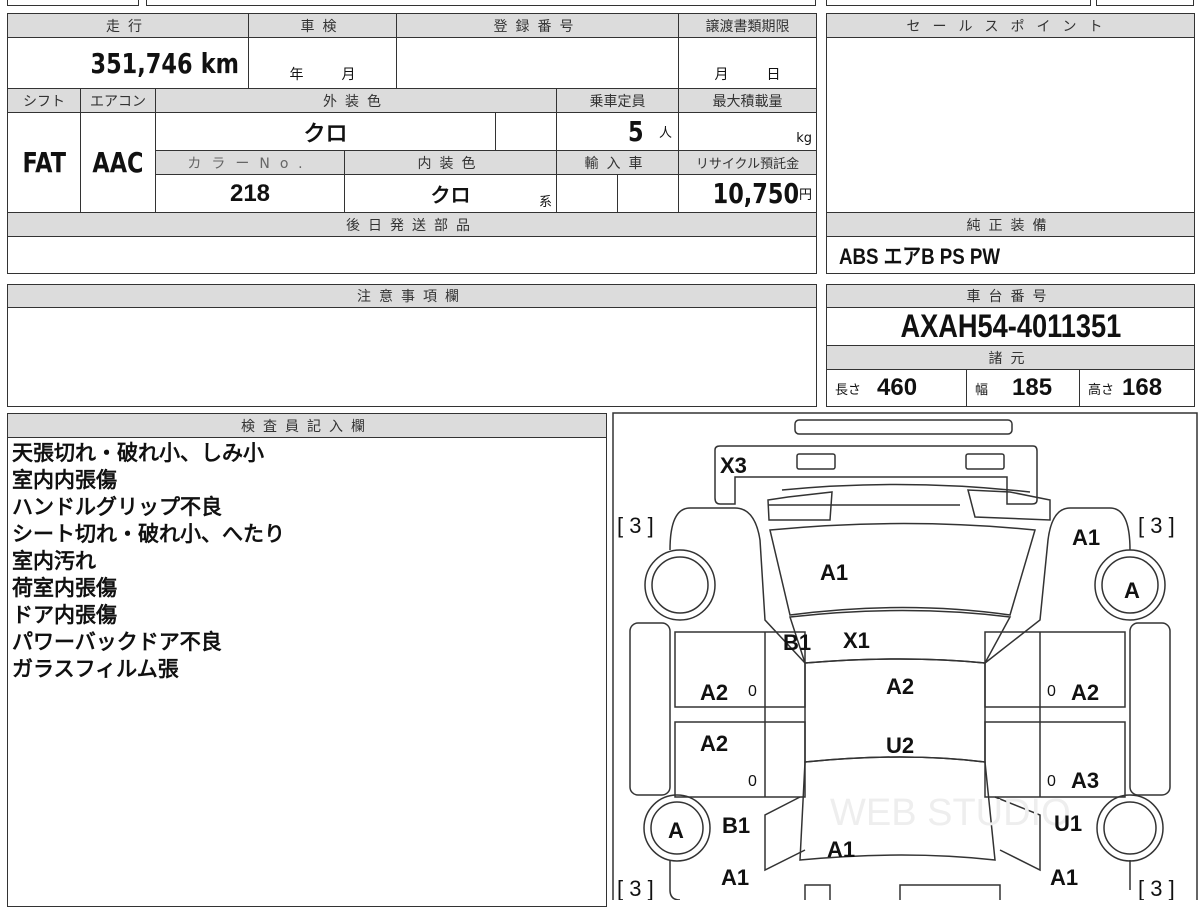  Describe the element at coordinates (856, 640) in the screenshot. I see `mark: X1` at that location.